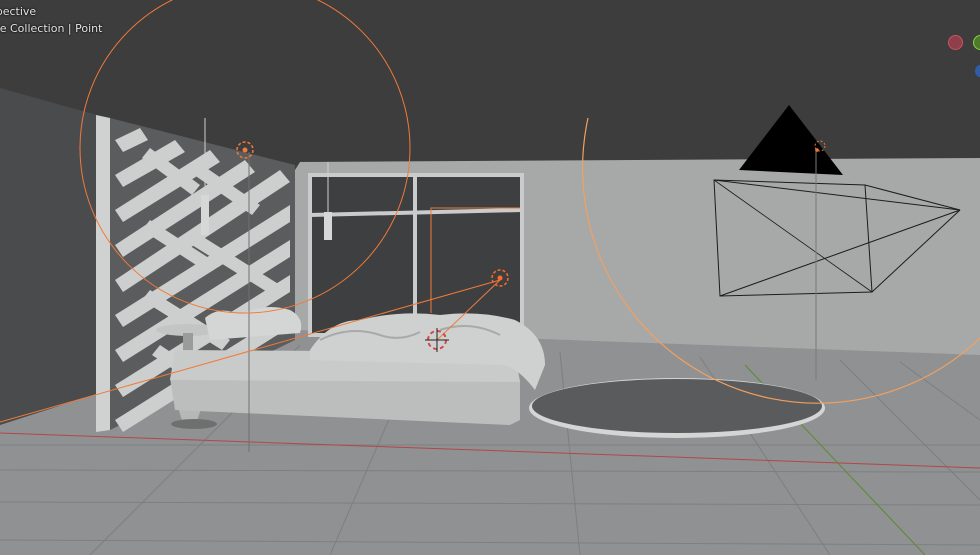 The height and width of the screenshot is (555, 980). I want to click on collection-object-label: ene Collection | Point, so click(51, 28).